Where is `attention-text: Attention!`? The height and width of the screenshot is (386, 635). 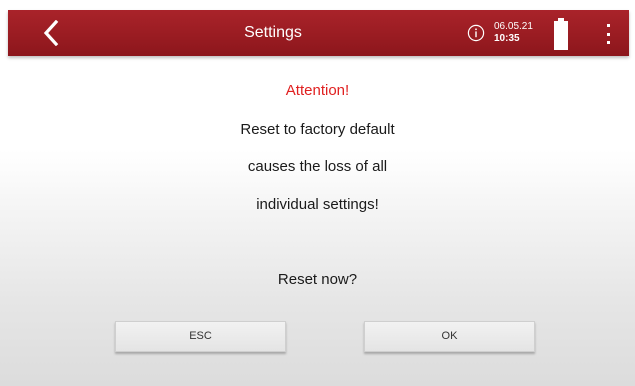 attention-text: Attention! is located at coordinates (317, 90).